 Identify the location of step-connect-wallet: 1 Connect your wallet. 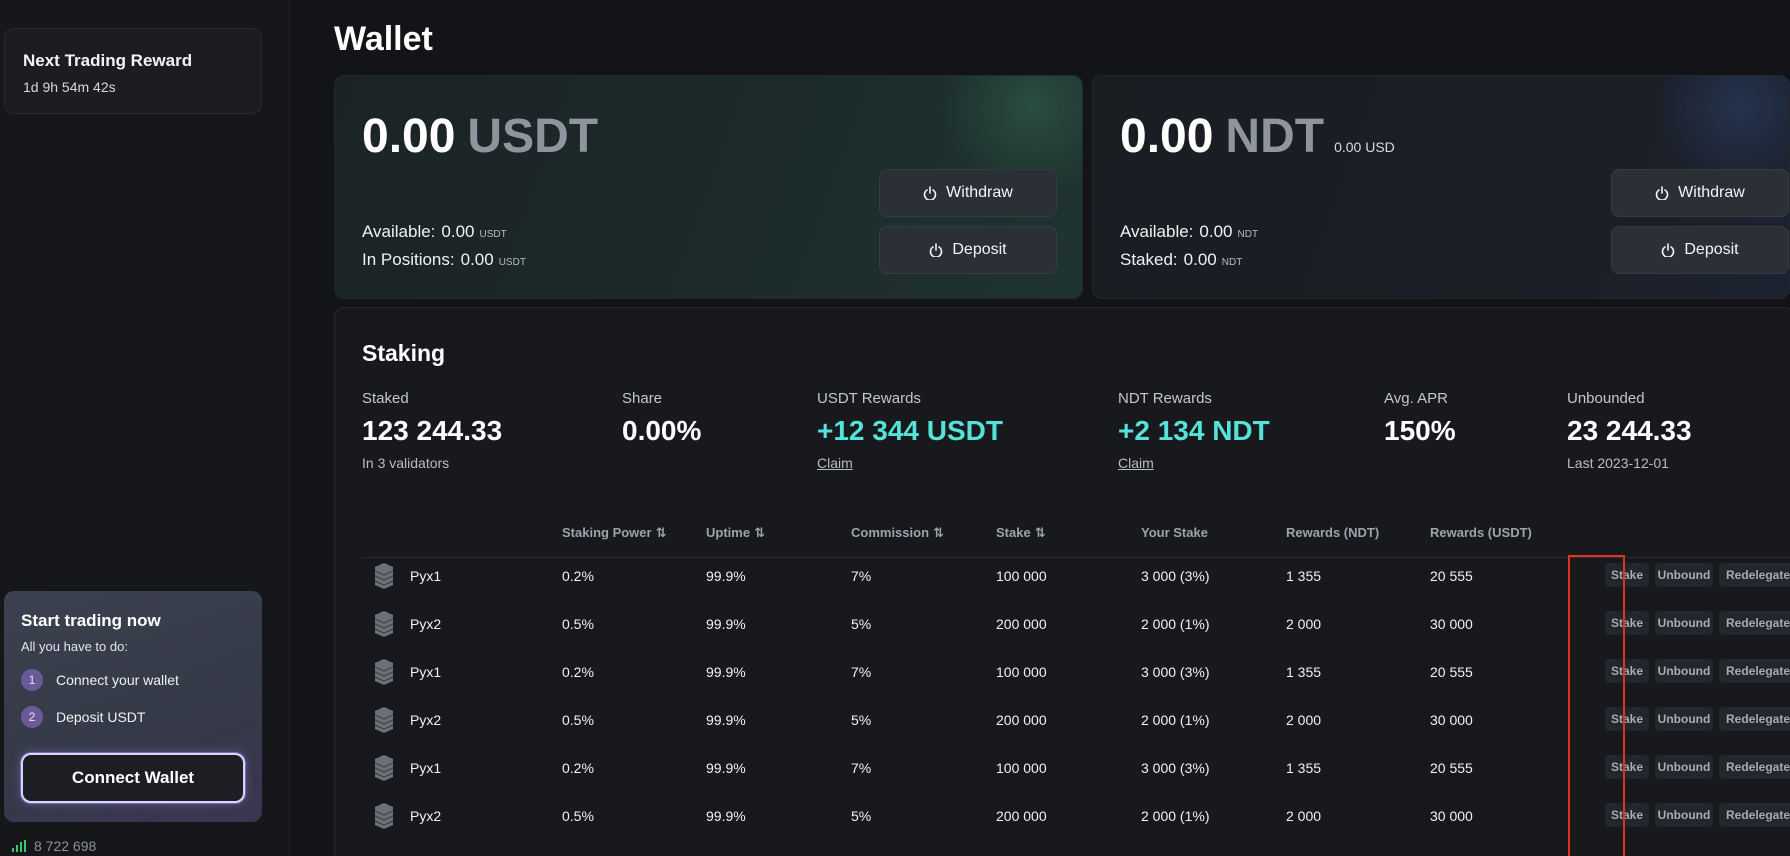
(133, 680).